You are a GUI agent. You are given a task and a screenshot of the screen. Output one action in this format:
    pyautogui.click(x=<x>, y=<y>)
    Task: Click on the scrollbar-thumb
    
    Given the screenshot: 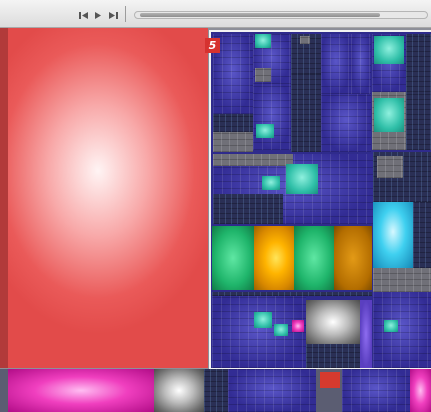 What is the action you would take?
    pyautogui.click(x=260, y=15)
    